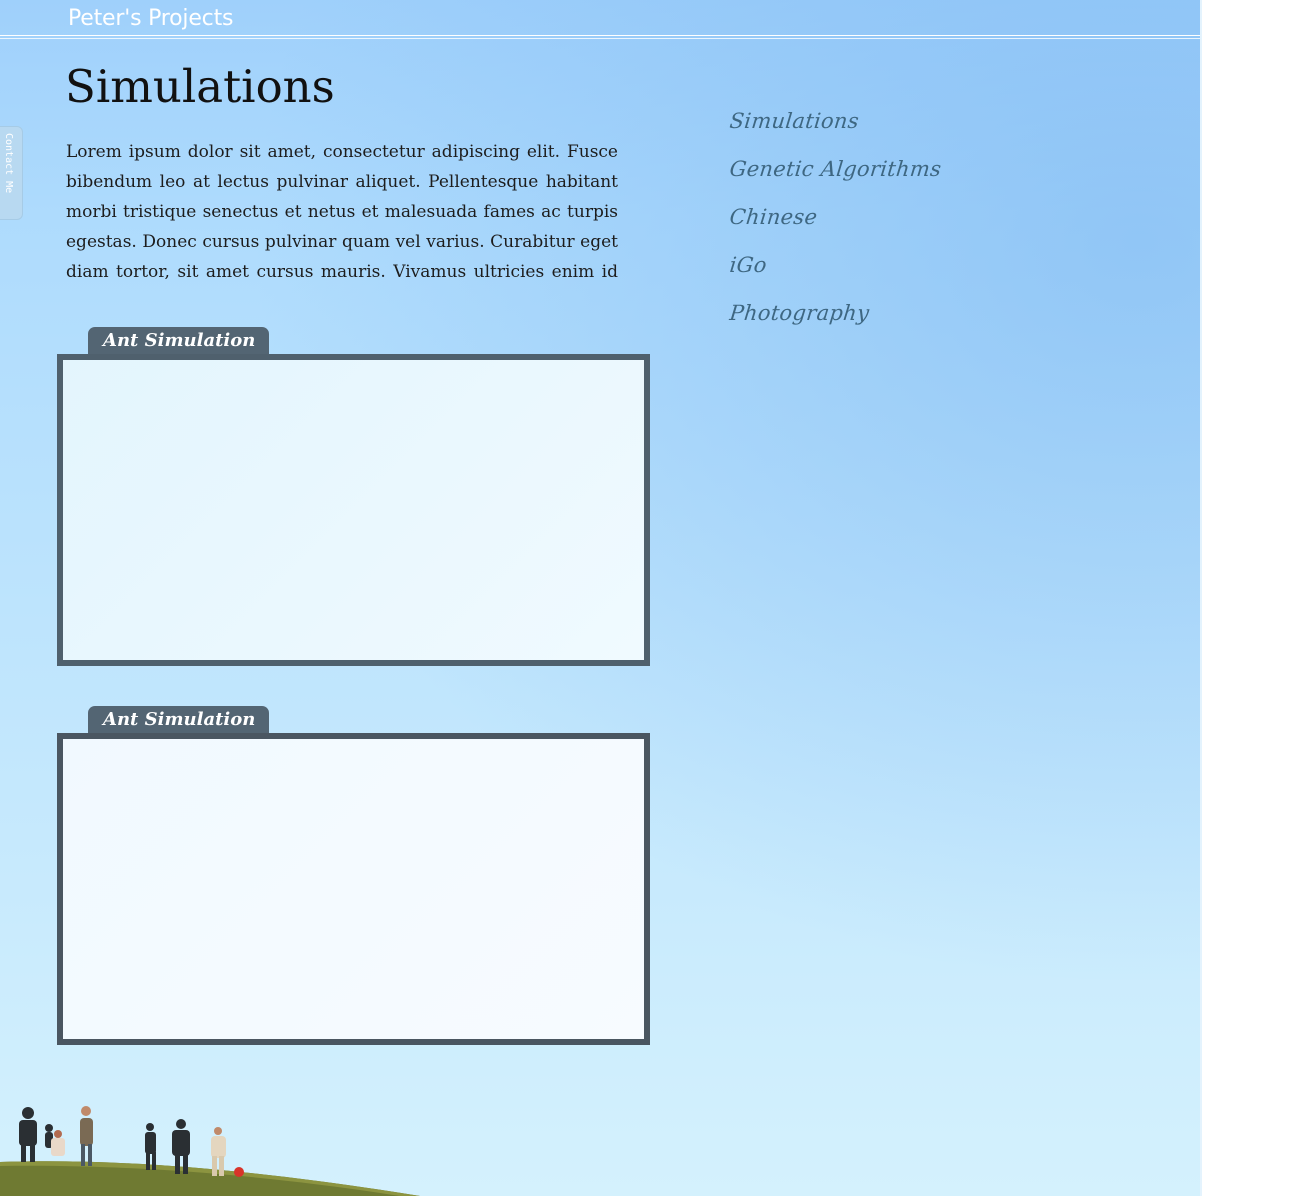  Describe the element at coordinates (1201, 598) in the screenshot. I see `page-edge` at that location.